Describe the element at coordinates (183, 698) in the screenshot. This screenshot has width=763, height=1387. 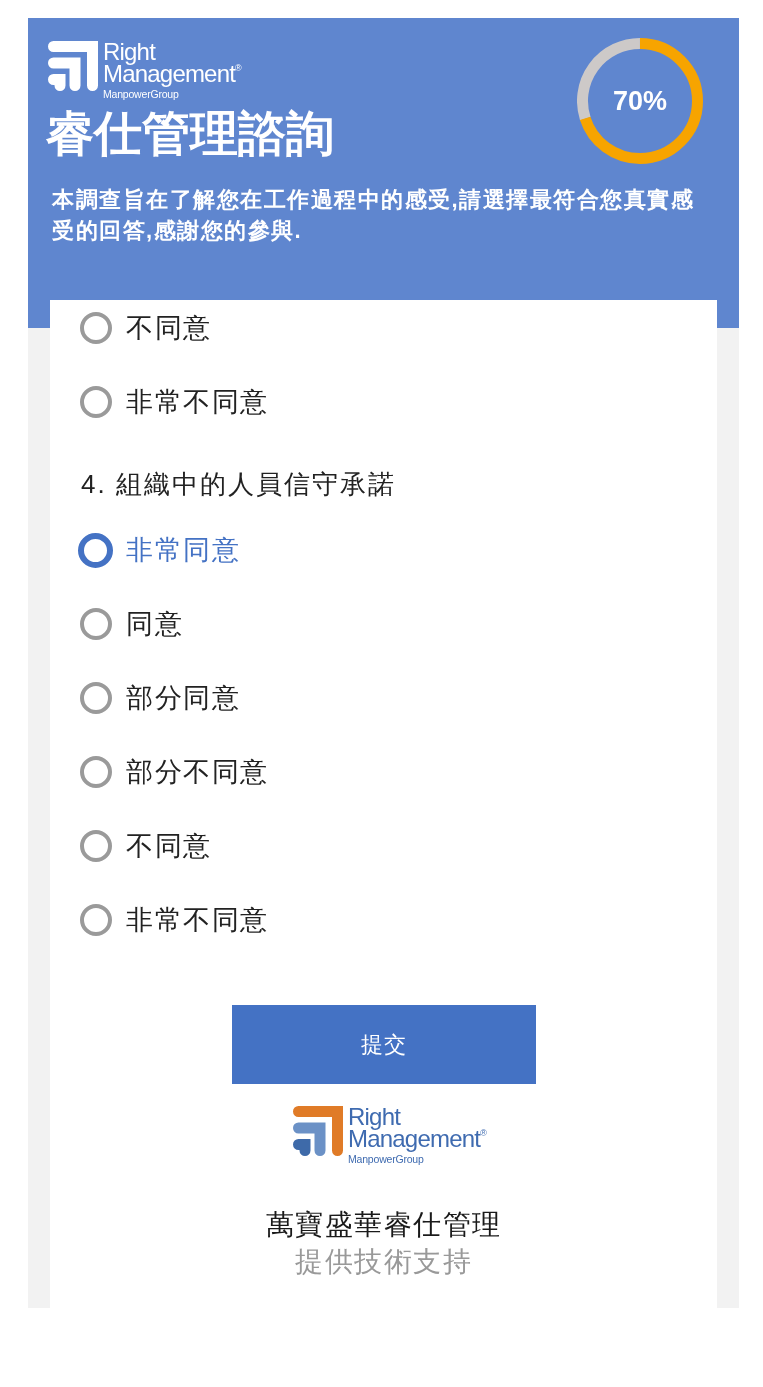
I see `option-label: 部分同意` at that location.